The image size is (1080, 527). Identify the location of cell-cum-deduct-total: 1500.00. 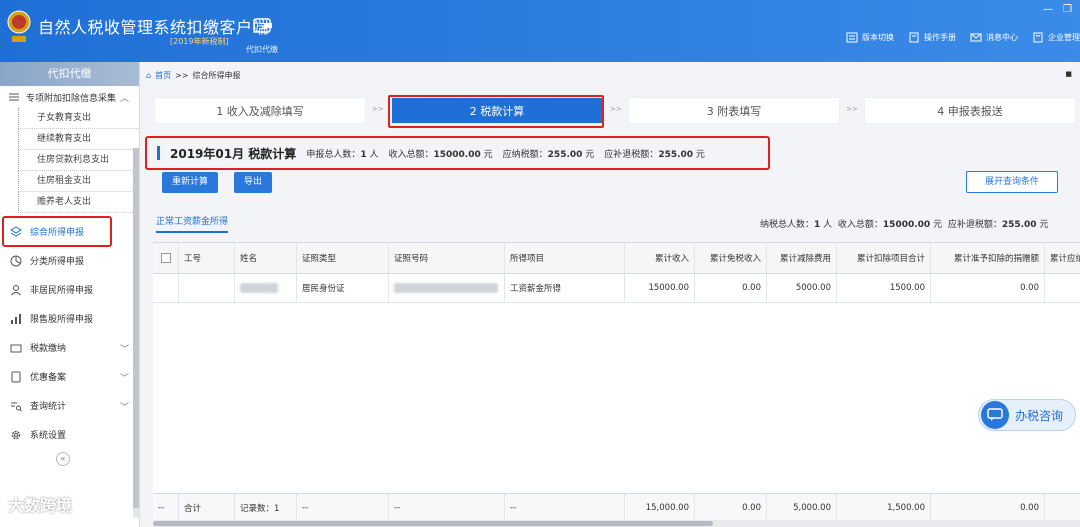
(884, 288).